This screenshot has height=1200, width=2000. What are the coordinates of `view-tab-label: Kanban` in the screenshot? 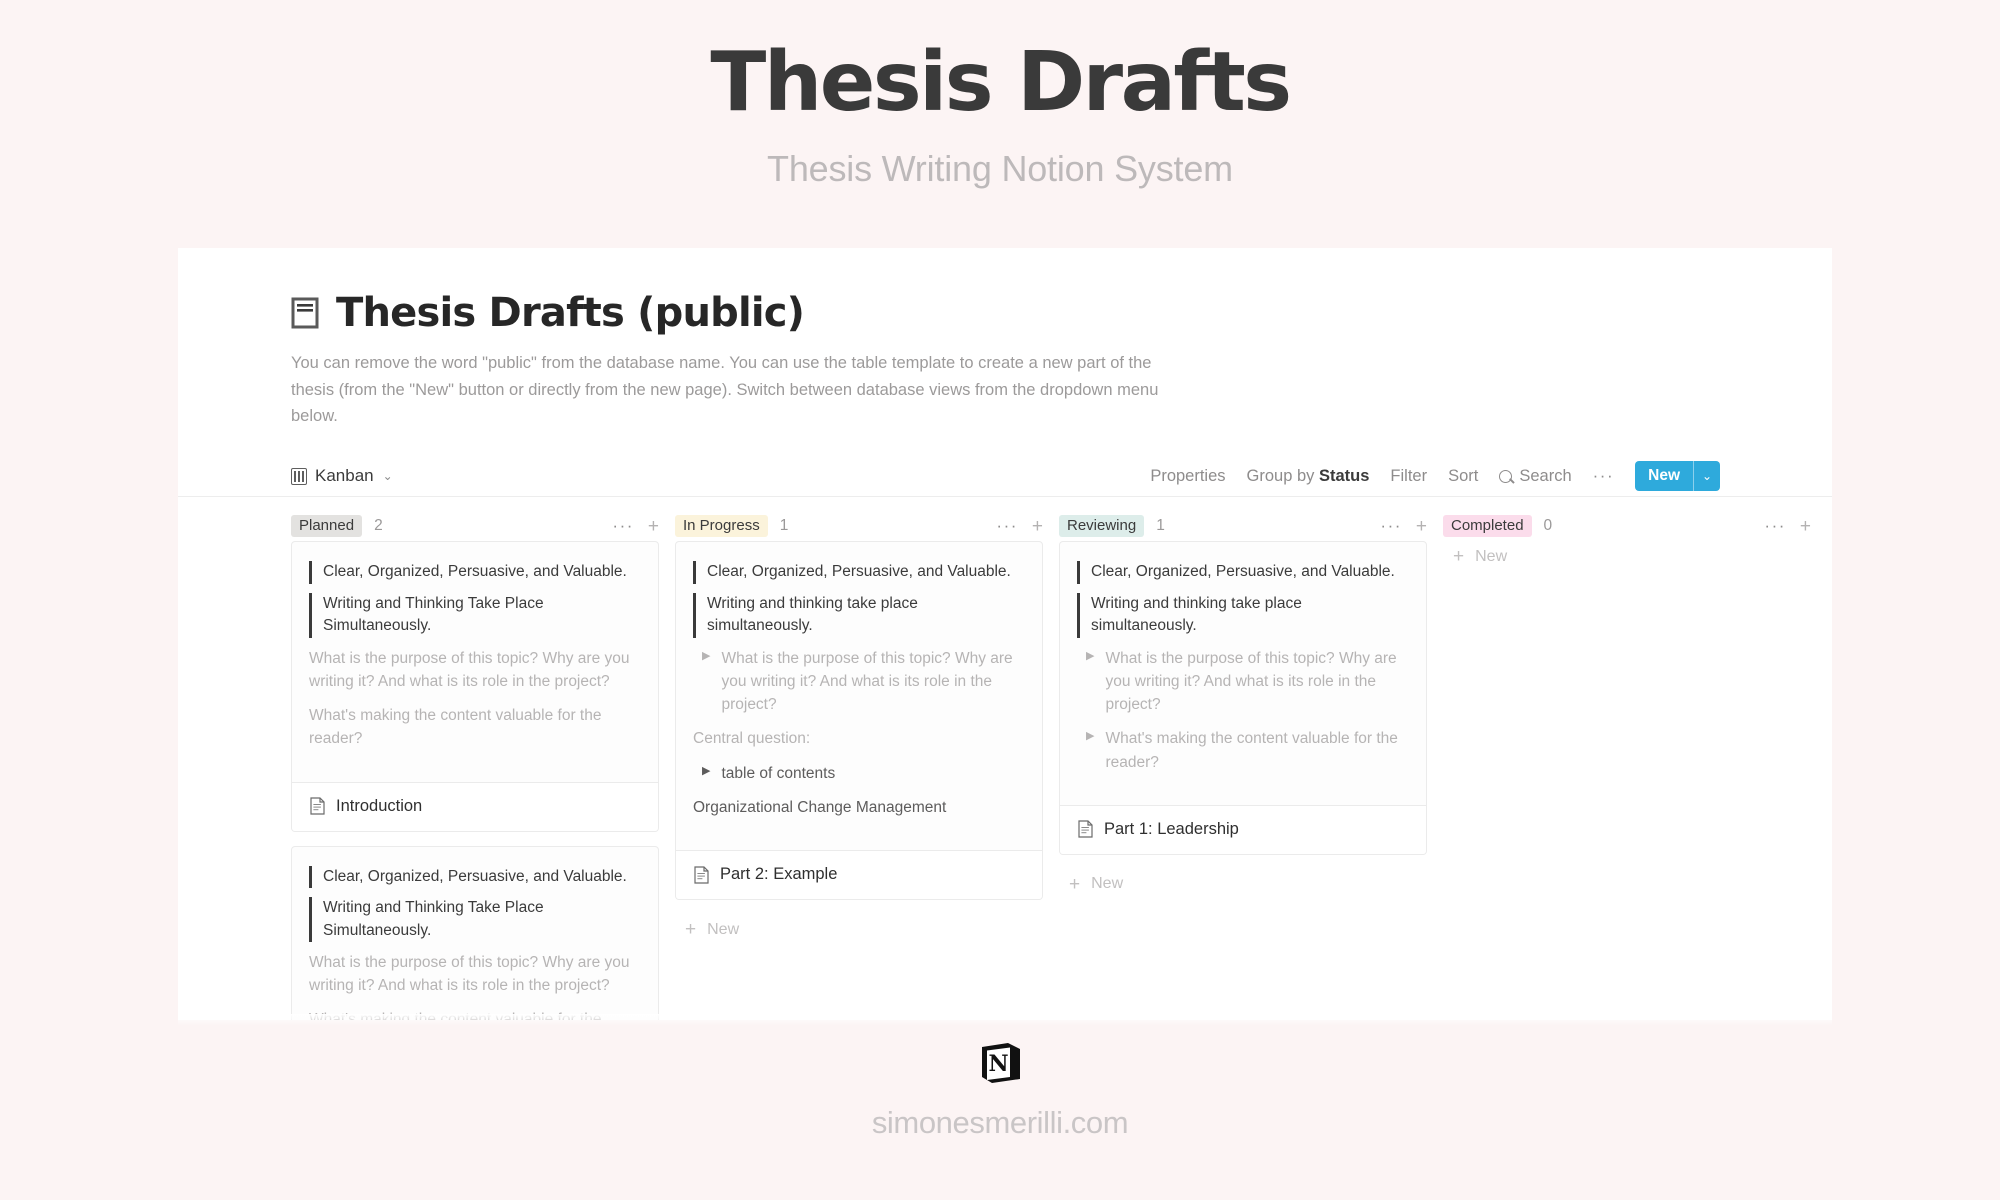 It's located at (344, 476).